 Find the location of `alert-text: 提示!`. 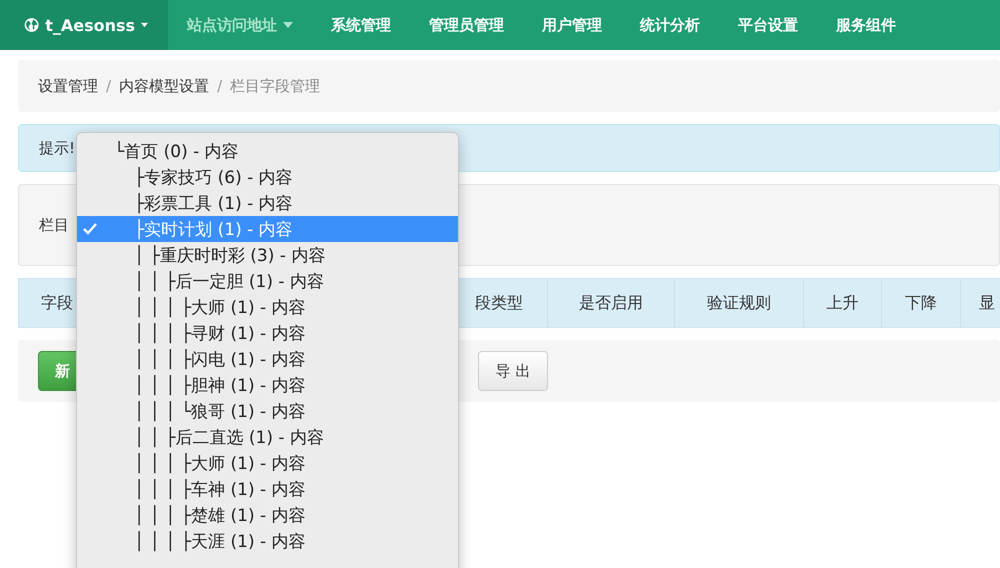

alert-text: 提示! is located at coordinates (57, 148).